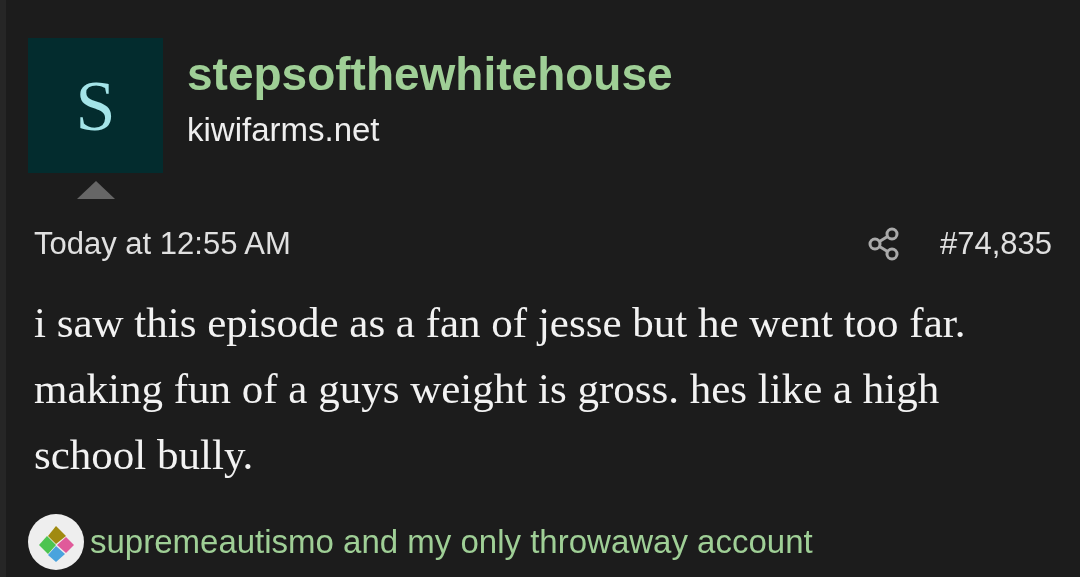 The width and height of the screenshot is (1080, 577). I want to click on share-icon, so click(883, 244).